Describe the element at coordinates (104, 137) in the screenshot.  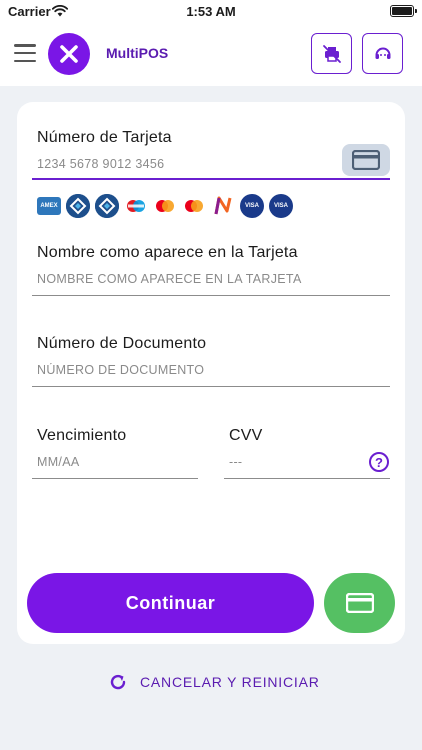
I see `card-number-label: Número de Tarjeta` at that location.